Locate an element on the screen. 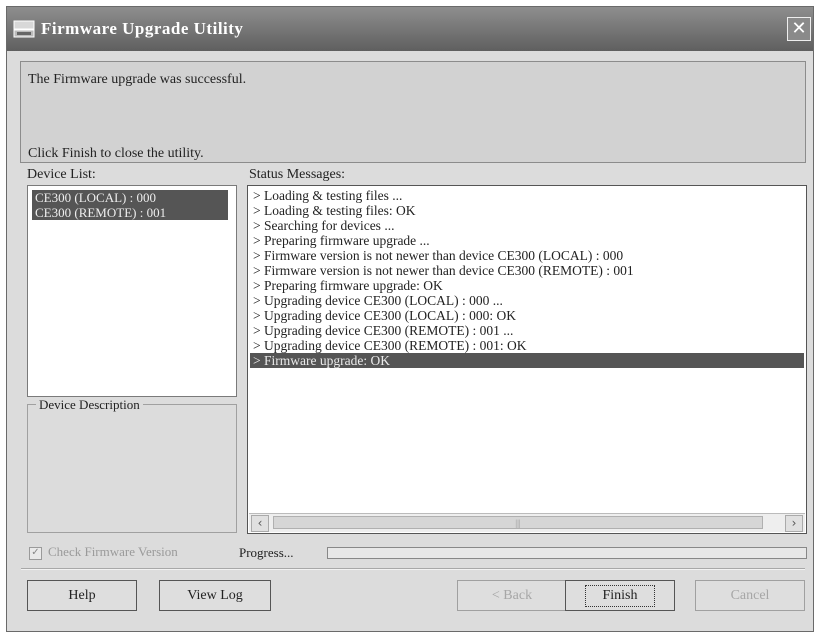  device-item-local: CE300 (LOCAL) : 000 is located at coordinates (130, 197).